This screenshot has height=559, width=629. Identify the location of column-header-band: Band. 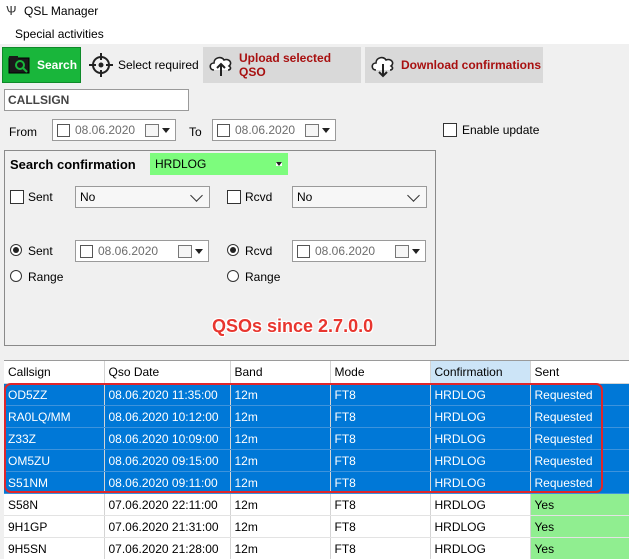
(280, 372).